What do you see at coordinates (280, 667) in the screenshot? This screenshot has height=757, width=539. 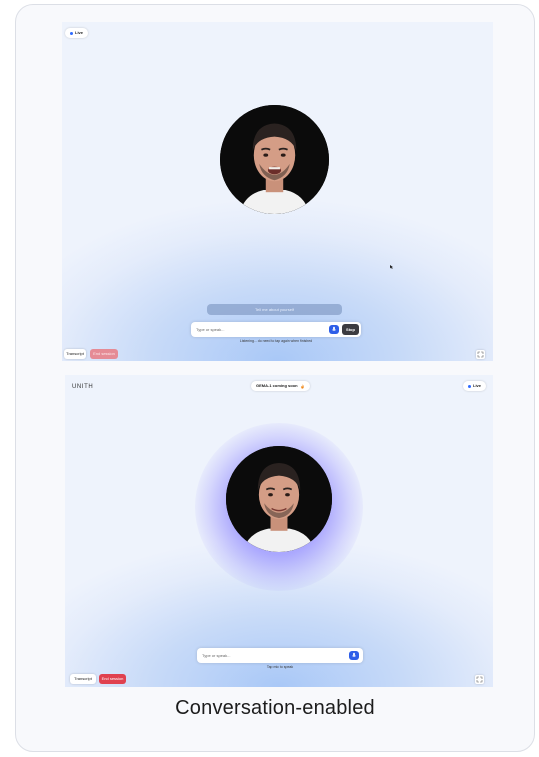 I see `tap-mic-hint: Tap mic to speak` at bounding box center [280, 667].